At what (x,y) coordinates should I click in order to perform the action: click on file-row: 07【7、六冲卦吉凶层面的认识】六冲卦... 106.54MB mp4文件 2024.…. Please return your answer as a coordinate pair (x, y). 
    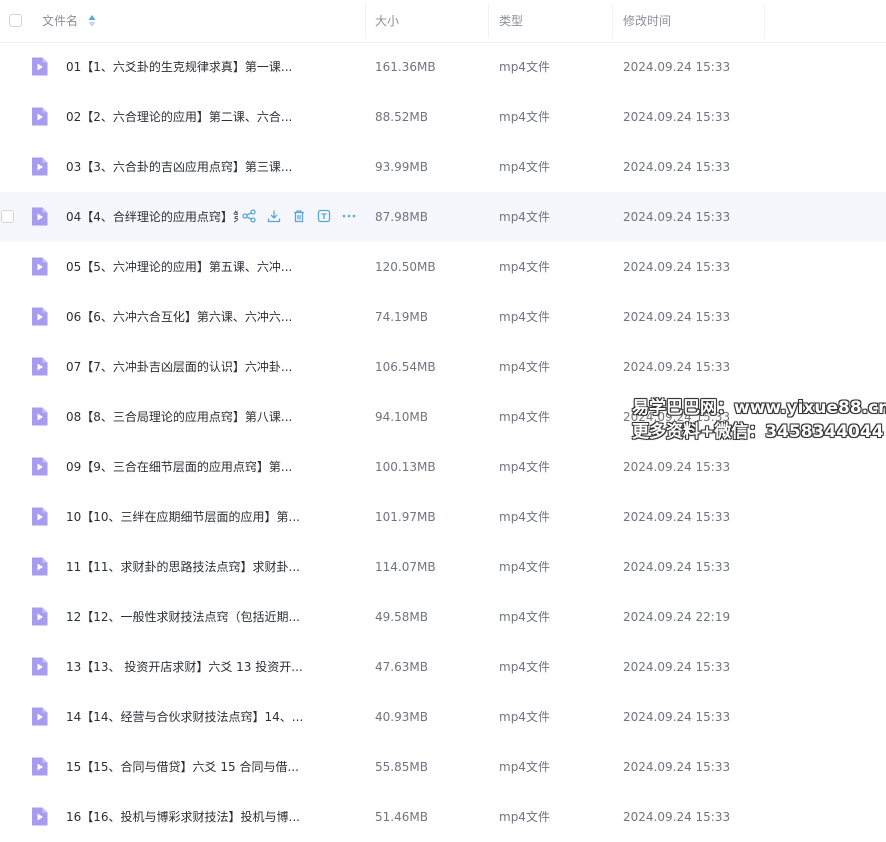
    Looking at the image, I should click on (443, 367).